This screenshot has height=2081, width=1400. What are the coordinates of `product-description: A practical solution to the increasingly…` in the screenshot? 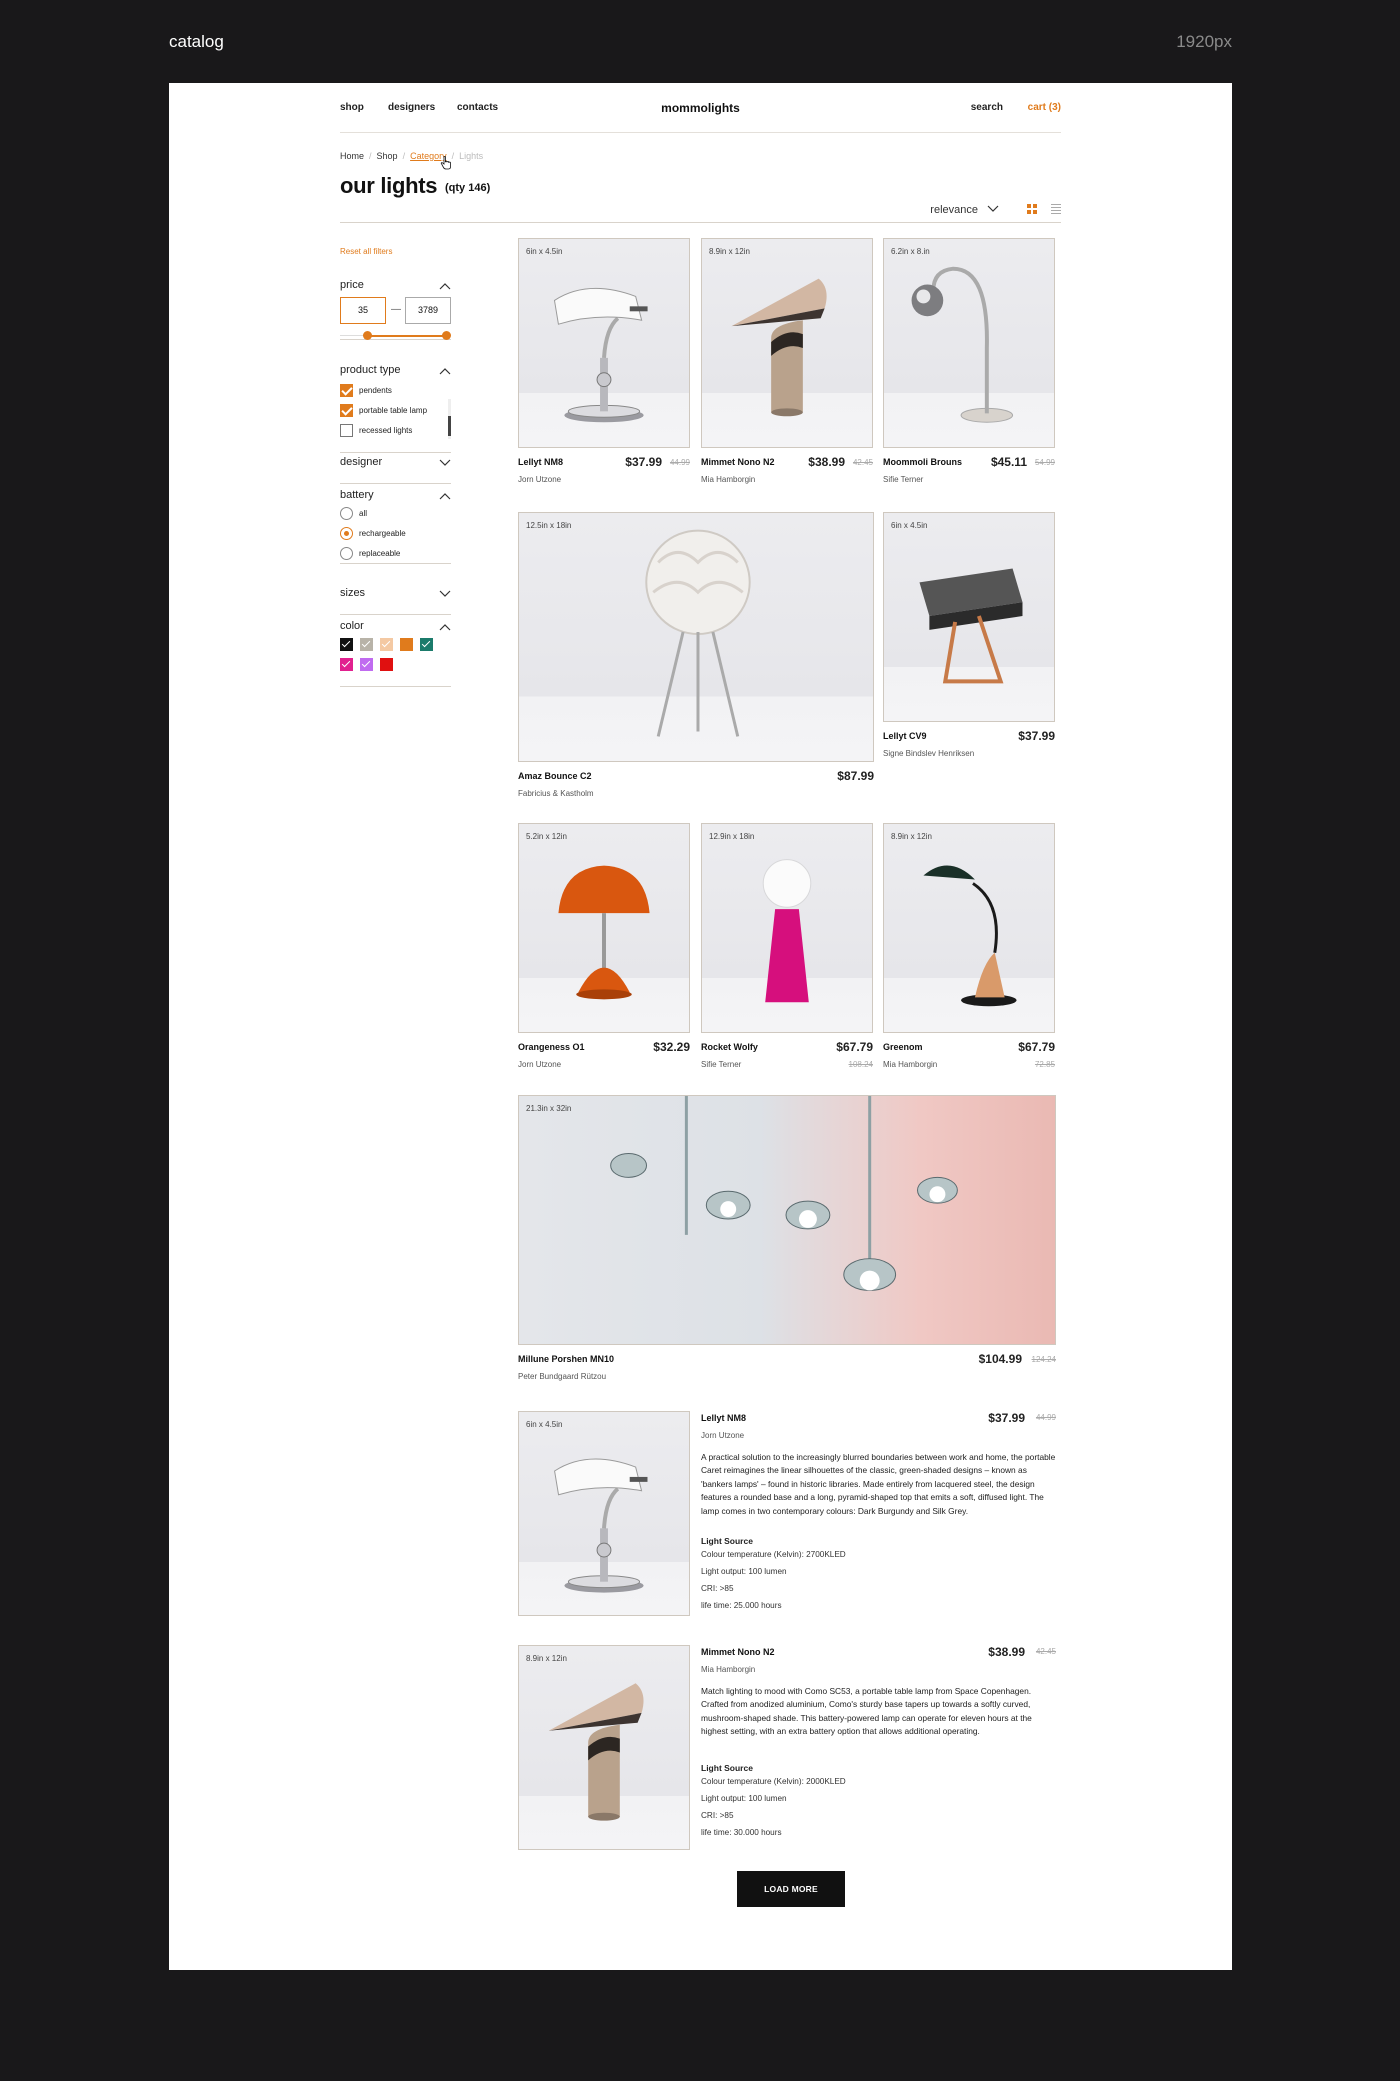 It's located at (878, 1484).